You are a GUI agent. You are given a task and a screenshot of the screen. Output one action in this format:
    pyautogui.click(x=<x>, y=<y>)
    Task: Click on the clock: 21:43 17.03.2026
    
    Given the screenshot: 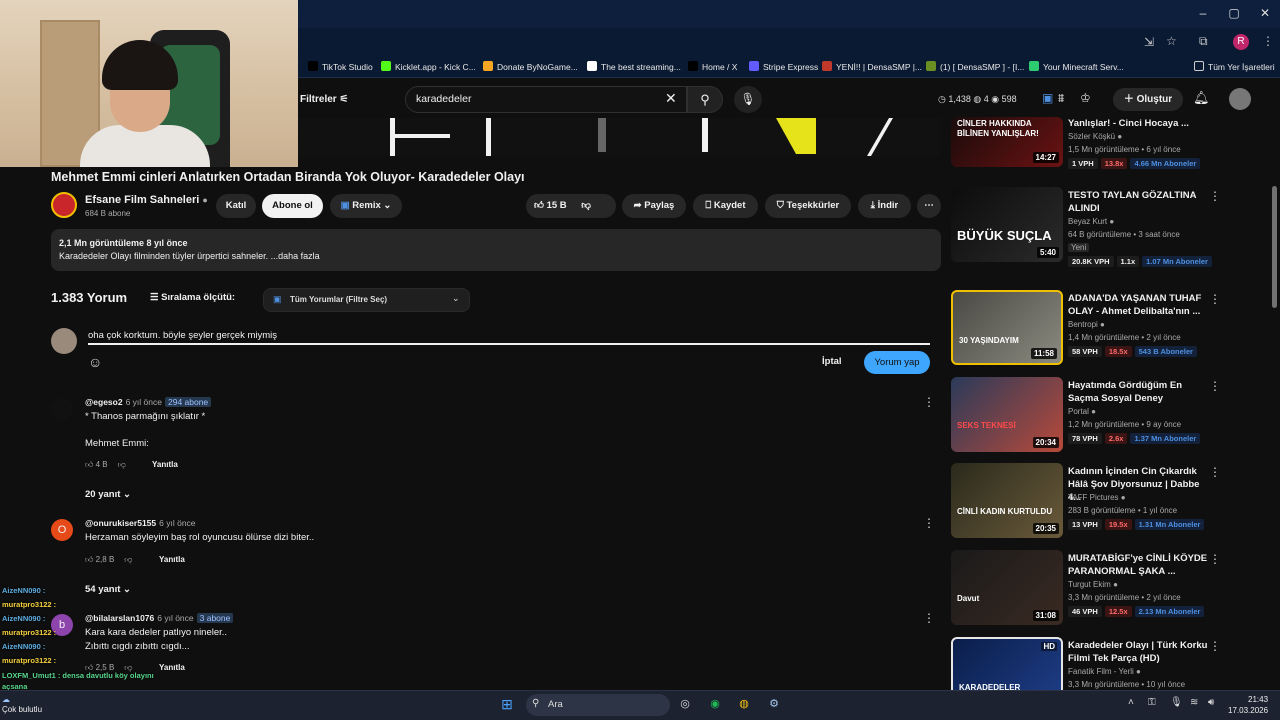 What is the action you would take?
    pyautogui.click(x=1248, y=705)
    